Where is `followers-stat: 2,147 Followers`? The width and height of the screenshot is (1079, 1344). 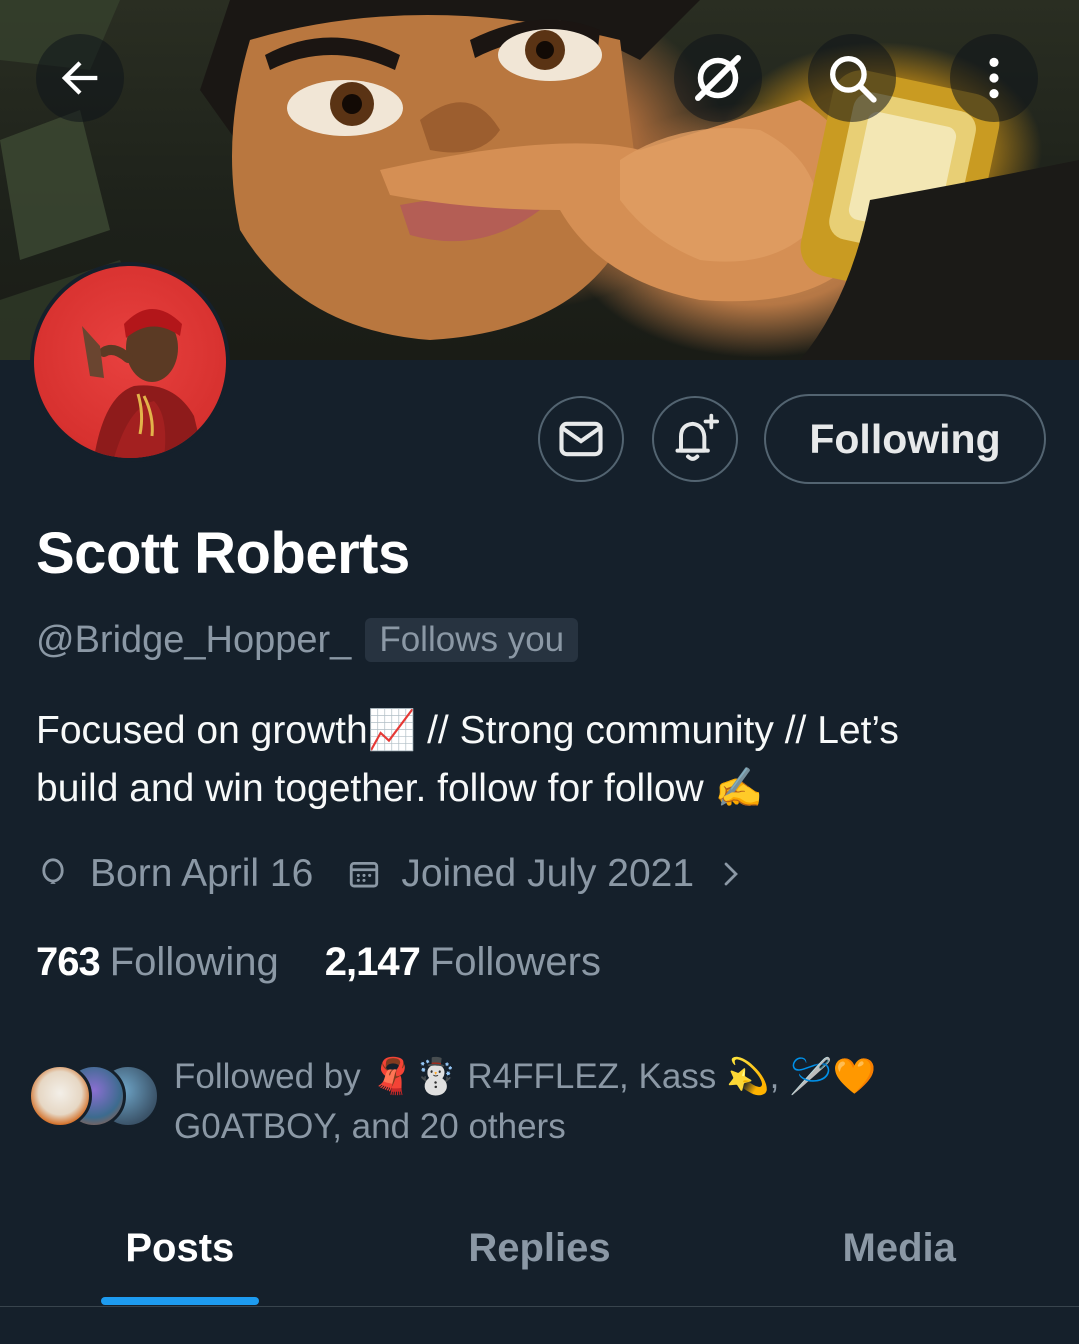 followers-stat: 2,147 Followers is located at coordinates (463, 962).